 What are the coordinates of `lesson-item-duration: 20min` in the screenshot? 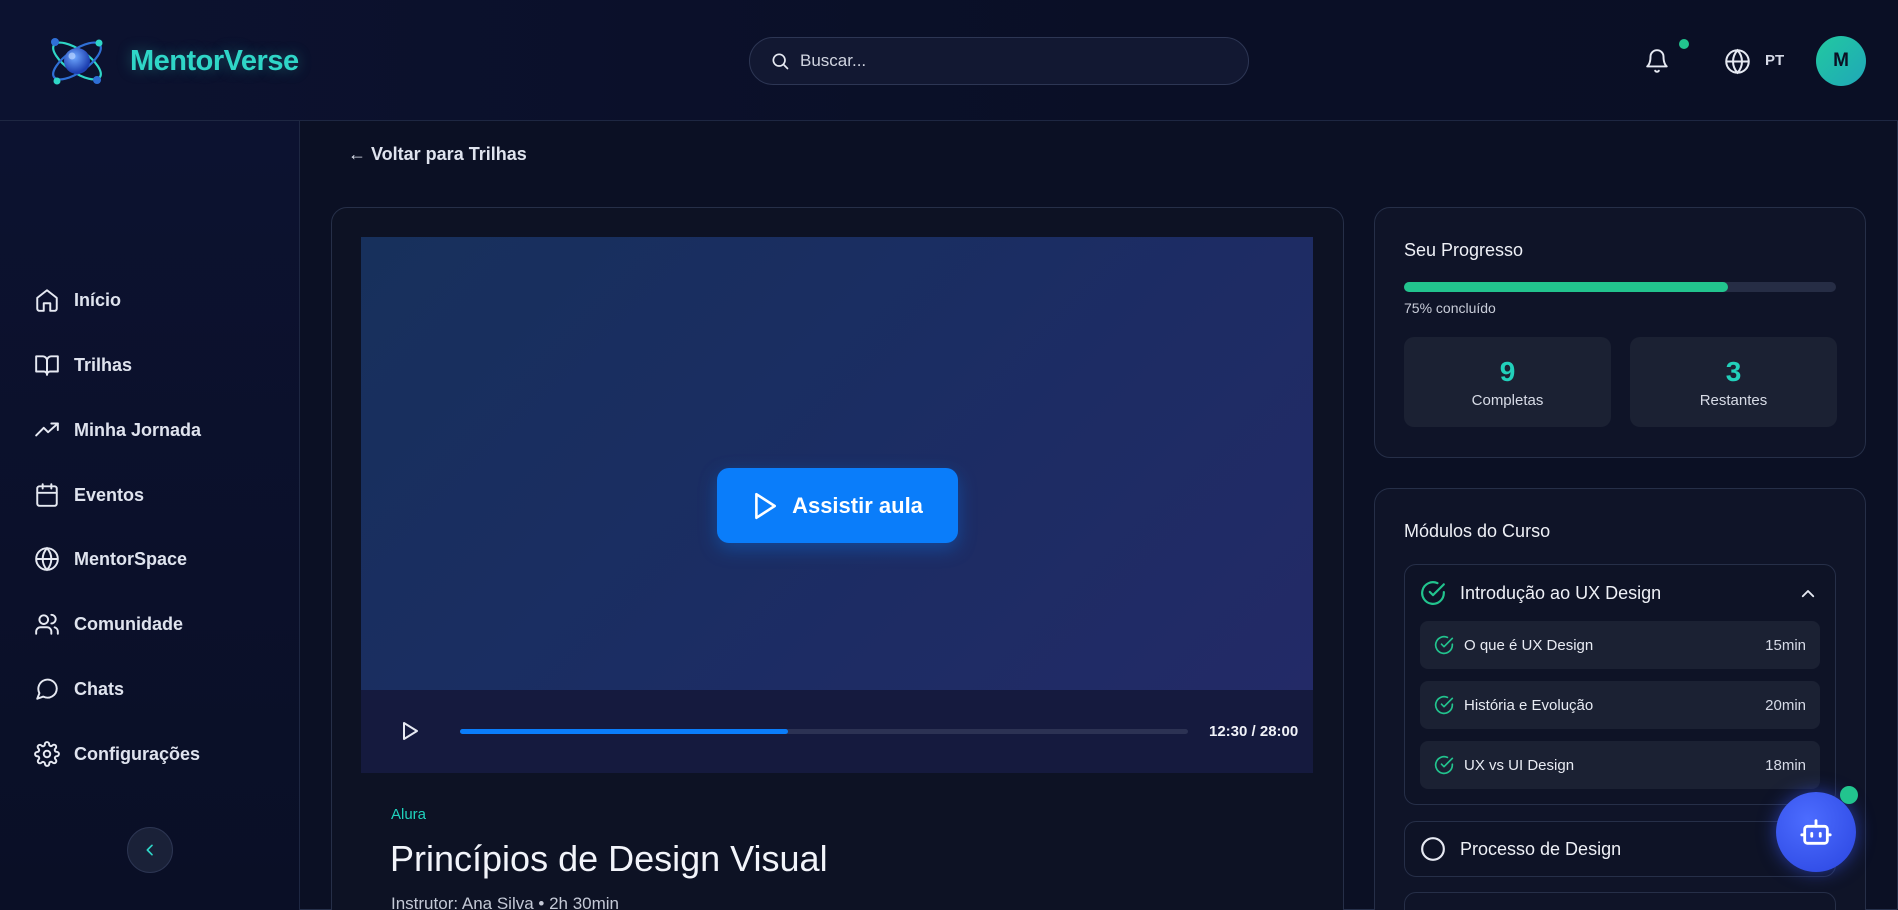 It's located at (1785, 705).